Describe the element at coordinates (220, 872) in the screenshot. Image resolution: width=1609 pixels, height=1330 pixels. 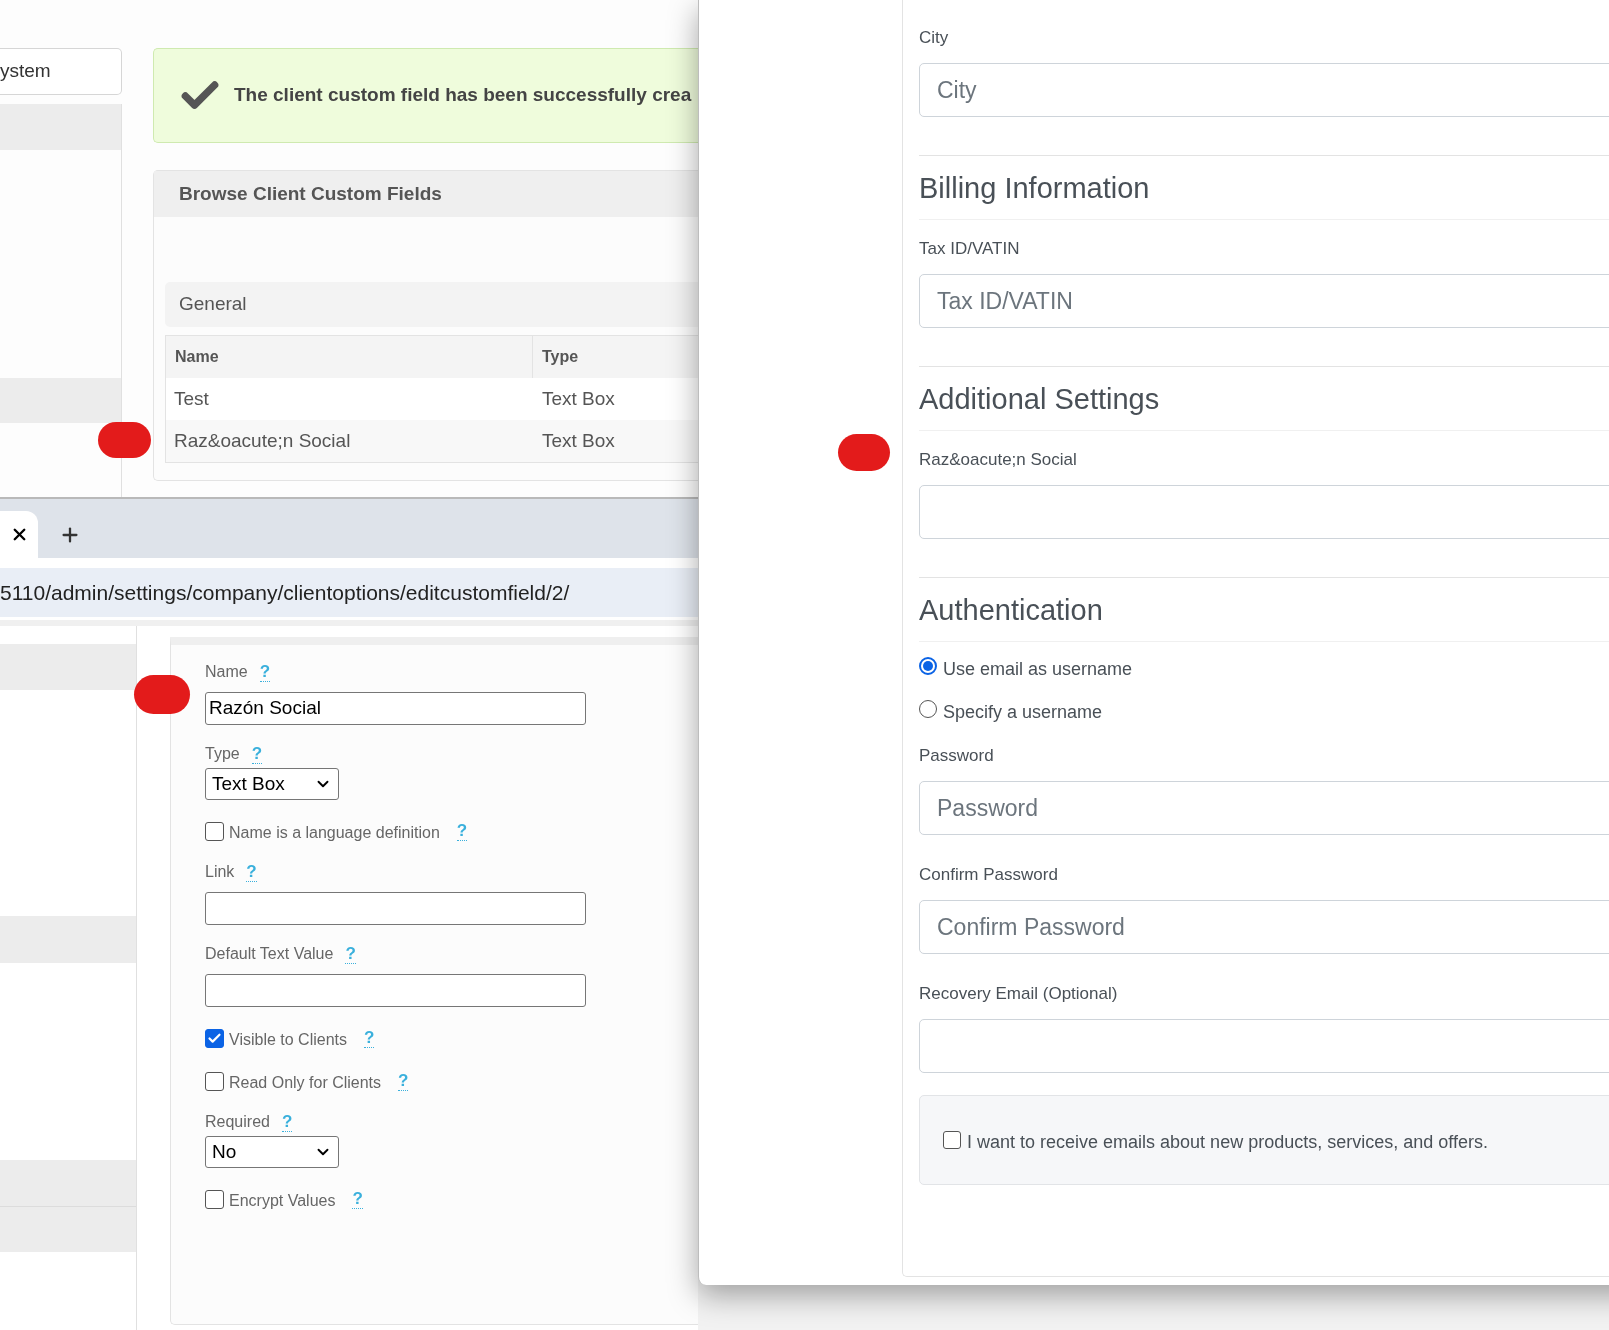
I see `field-label: Link` at that location.